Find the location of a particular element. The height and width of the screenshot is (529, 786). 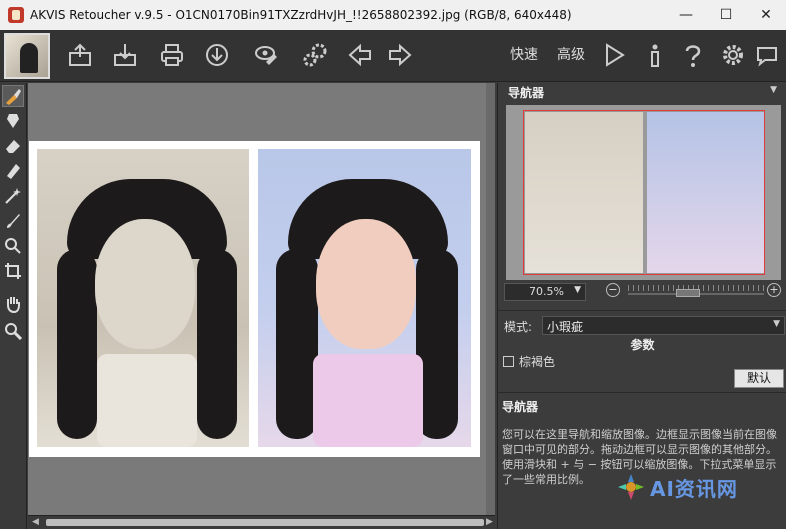

mode-select: 小瑕疵 ▼ is located at coordinates (663, 325).